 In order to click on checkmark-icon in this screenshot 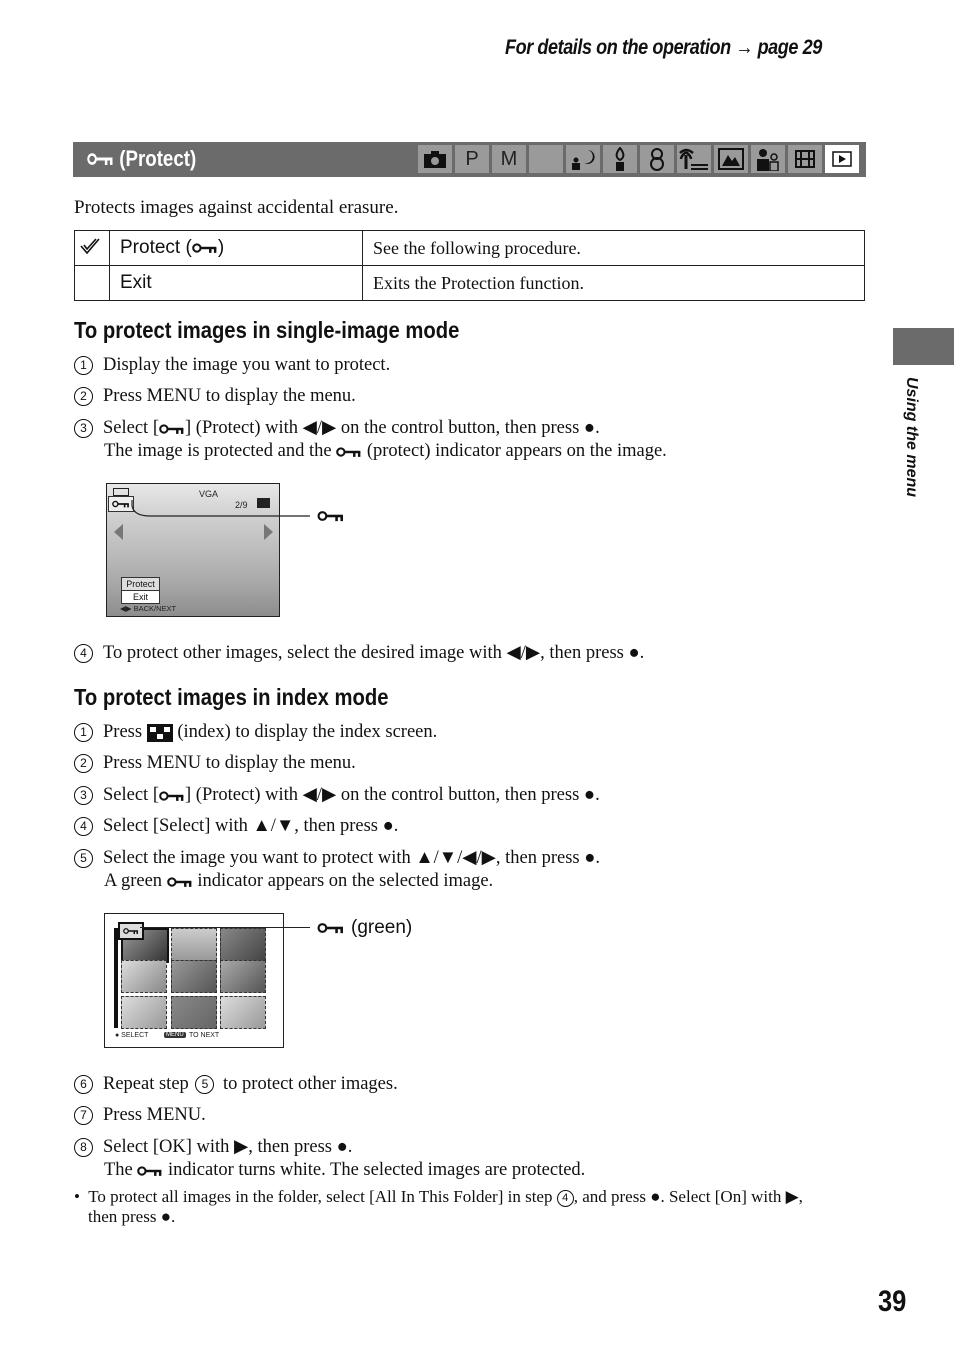, I will do `click(92, 248)`.